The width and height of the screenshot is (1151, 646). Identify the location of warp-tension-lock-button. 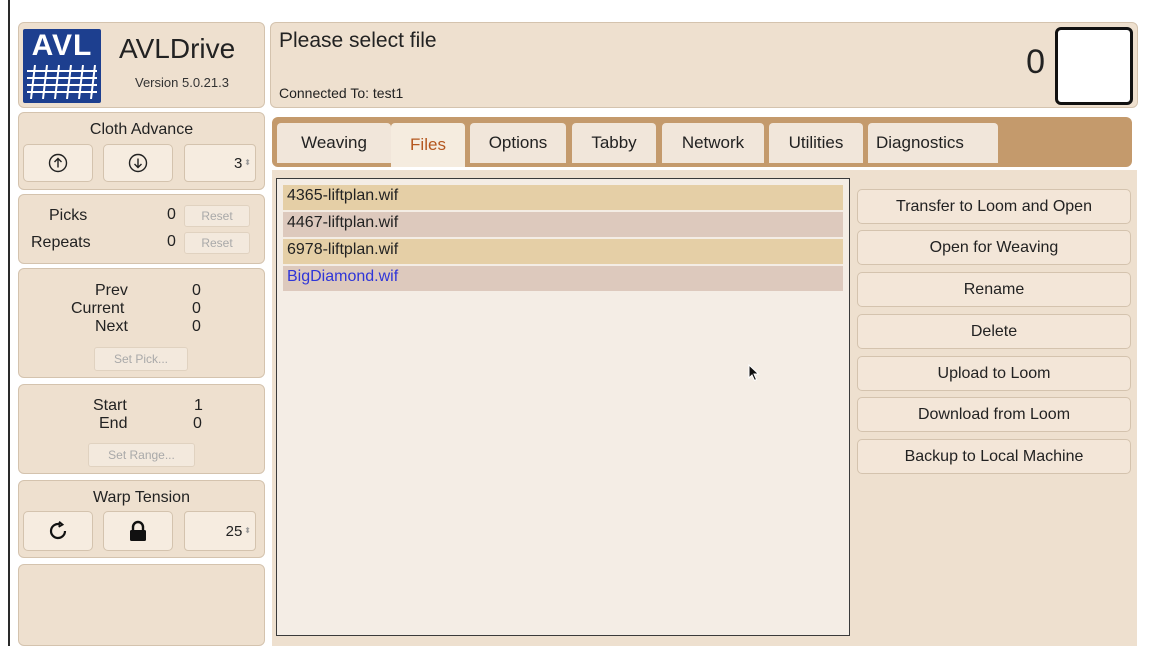
(138, 531).